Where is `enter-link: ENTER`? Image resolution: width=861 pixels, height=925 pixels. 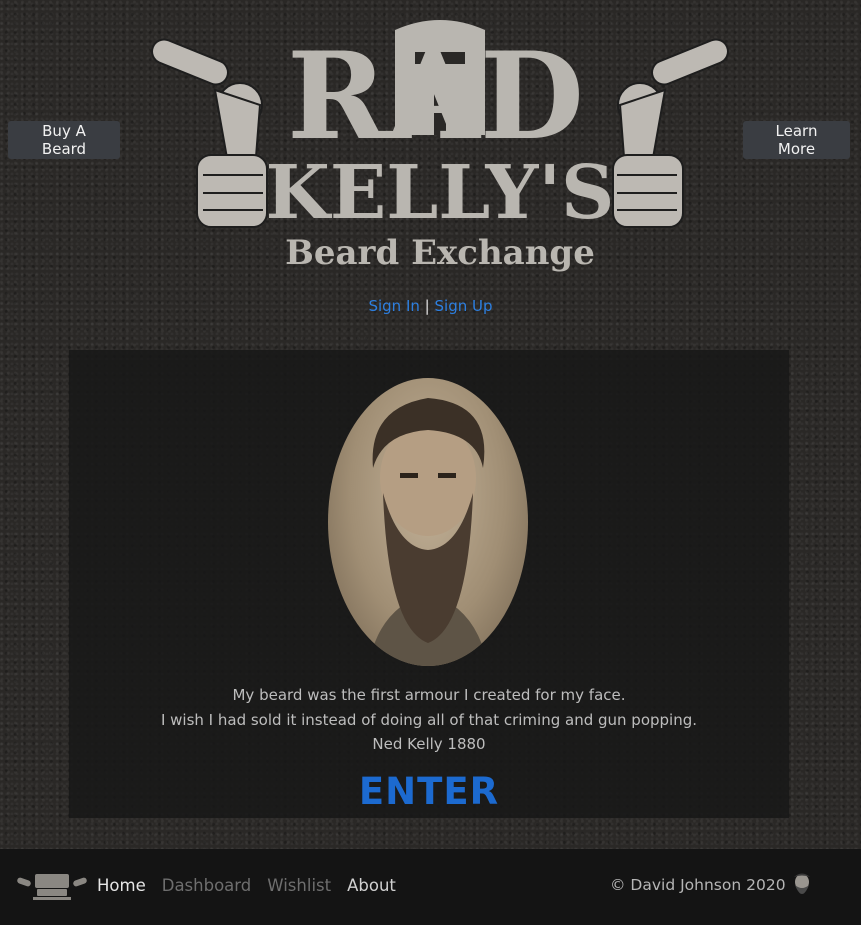 enter-link: ENTER is located at coordinates (429, 791).